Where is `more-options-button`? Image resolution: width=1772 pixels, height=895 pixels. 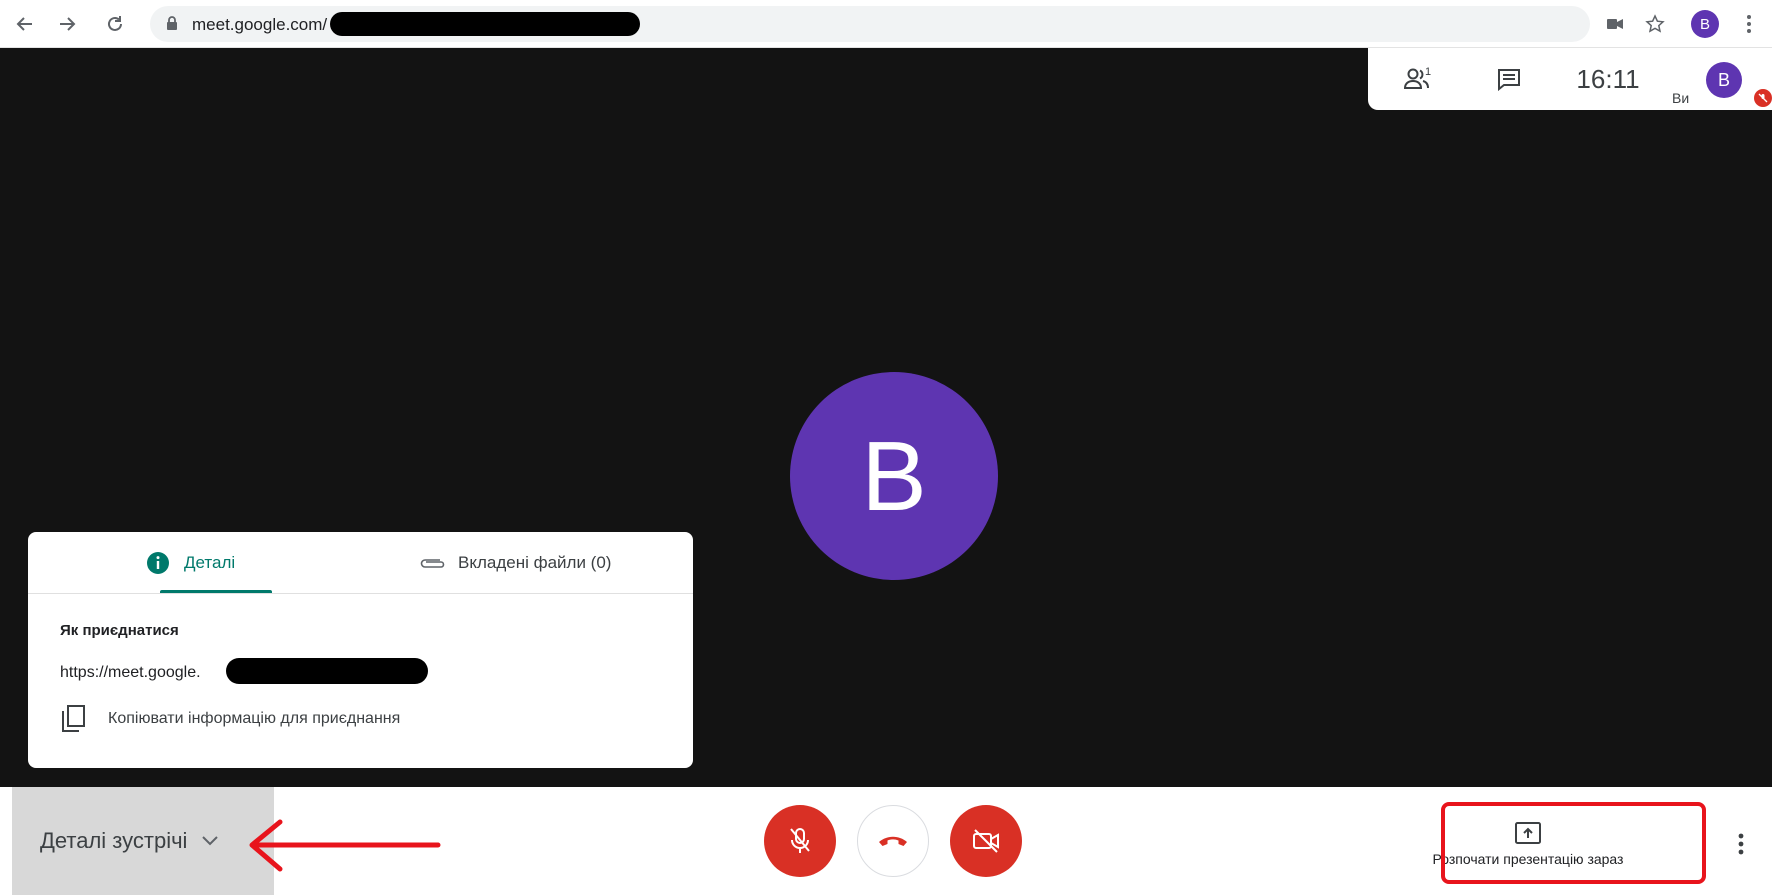 more-options-button is located at coordinates (1741, 844).